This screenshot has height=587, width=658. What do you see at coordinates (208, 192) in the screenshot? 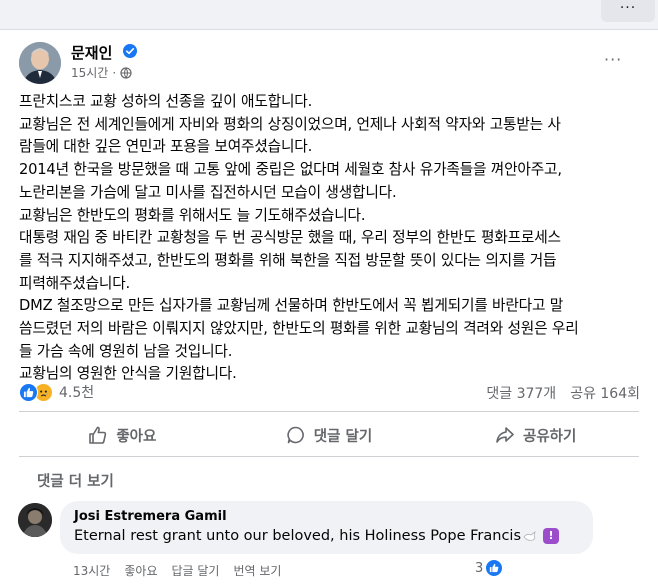
I see `post-line: 노란리본을 가슴에 달고 미사를 집전하시던 모습이 생생합니다.` at bounding box center [208, 192].